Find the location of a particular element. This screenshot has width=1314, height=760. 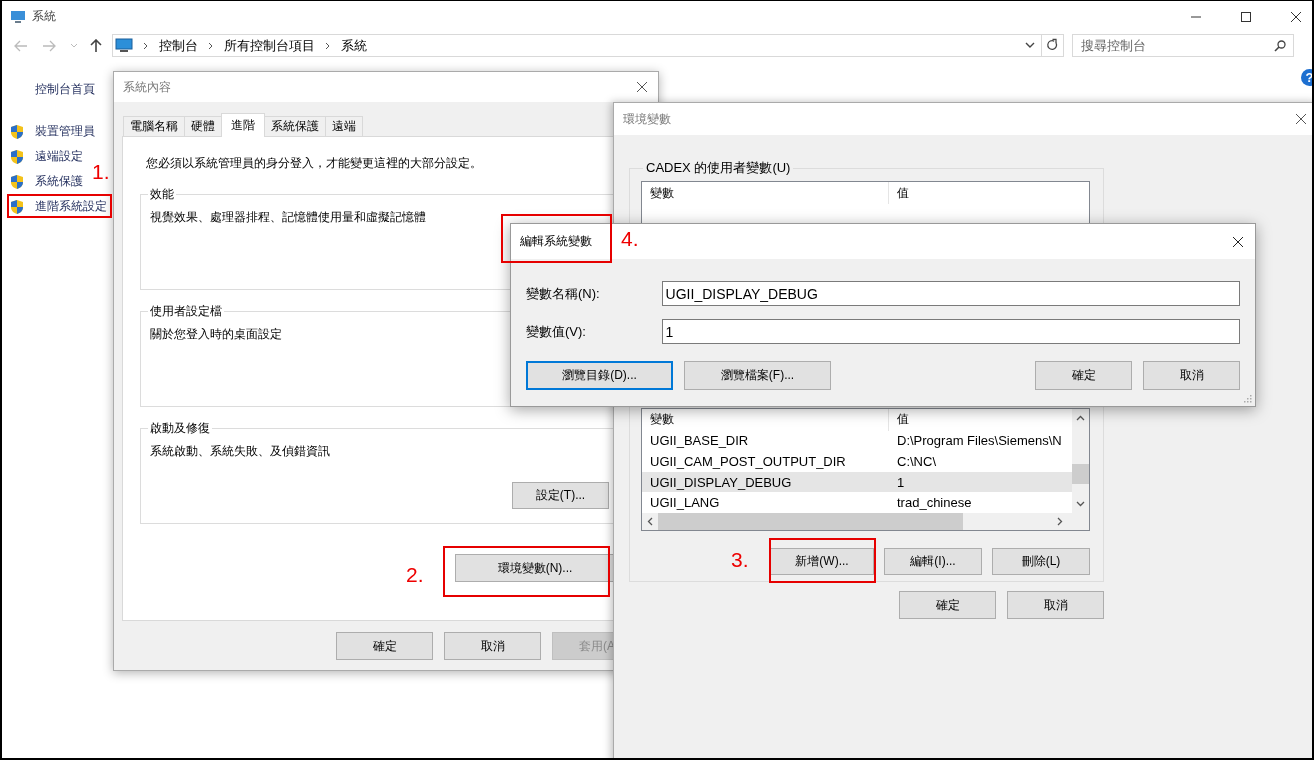

dialog-title: 環境變數 is located at coordinates (647, 119).